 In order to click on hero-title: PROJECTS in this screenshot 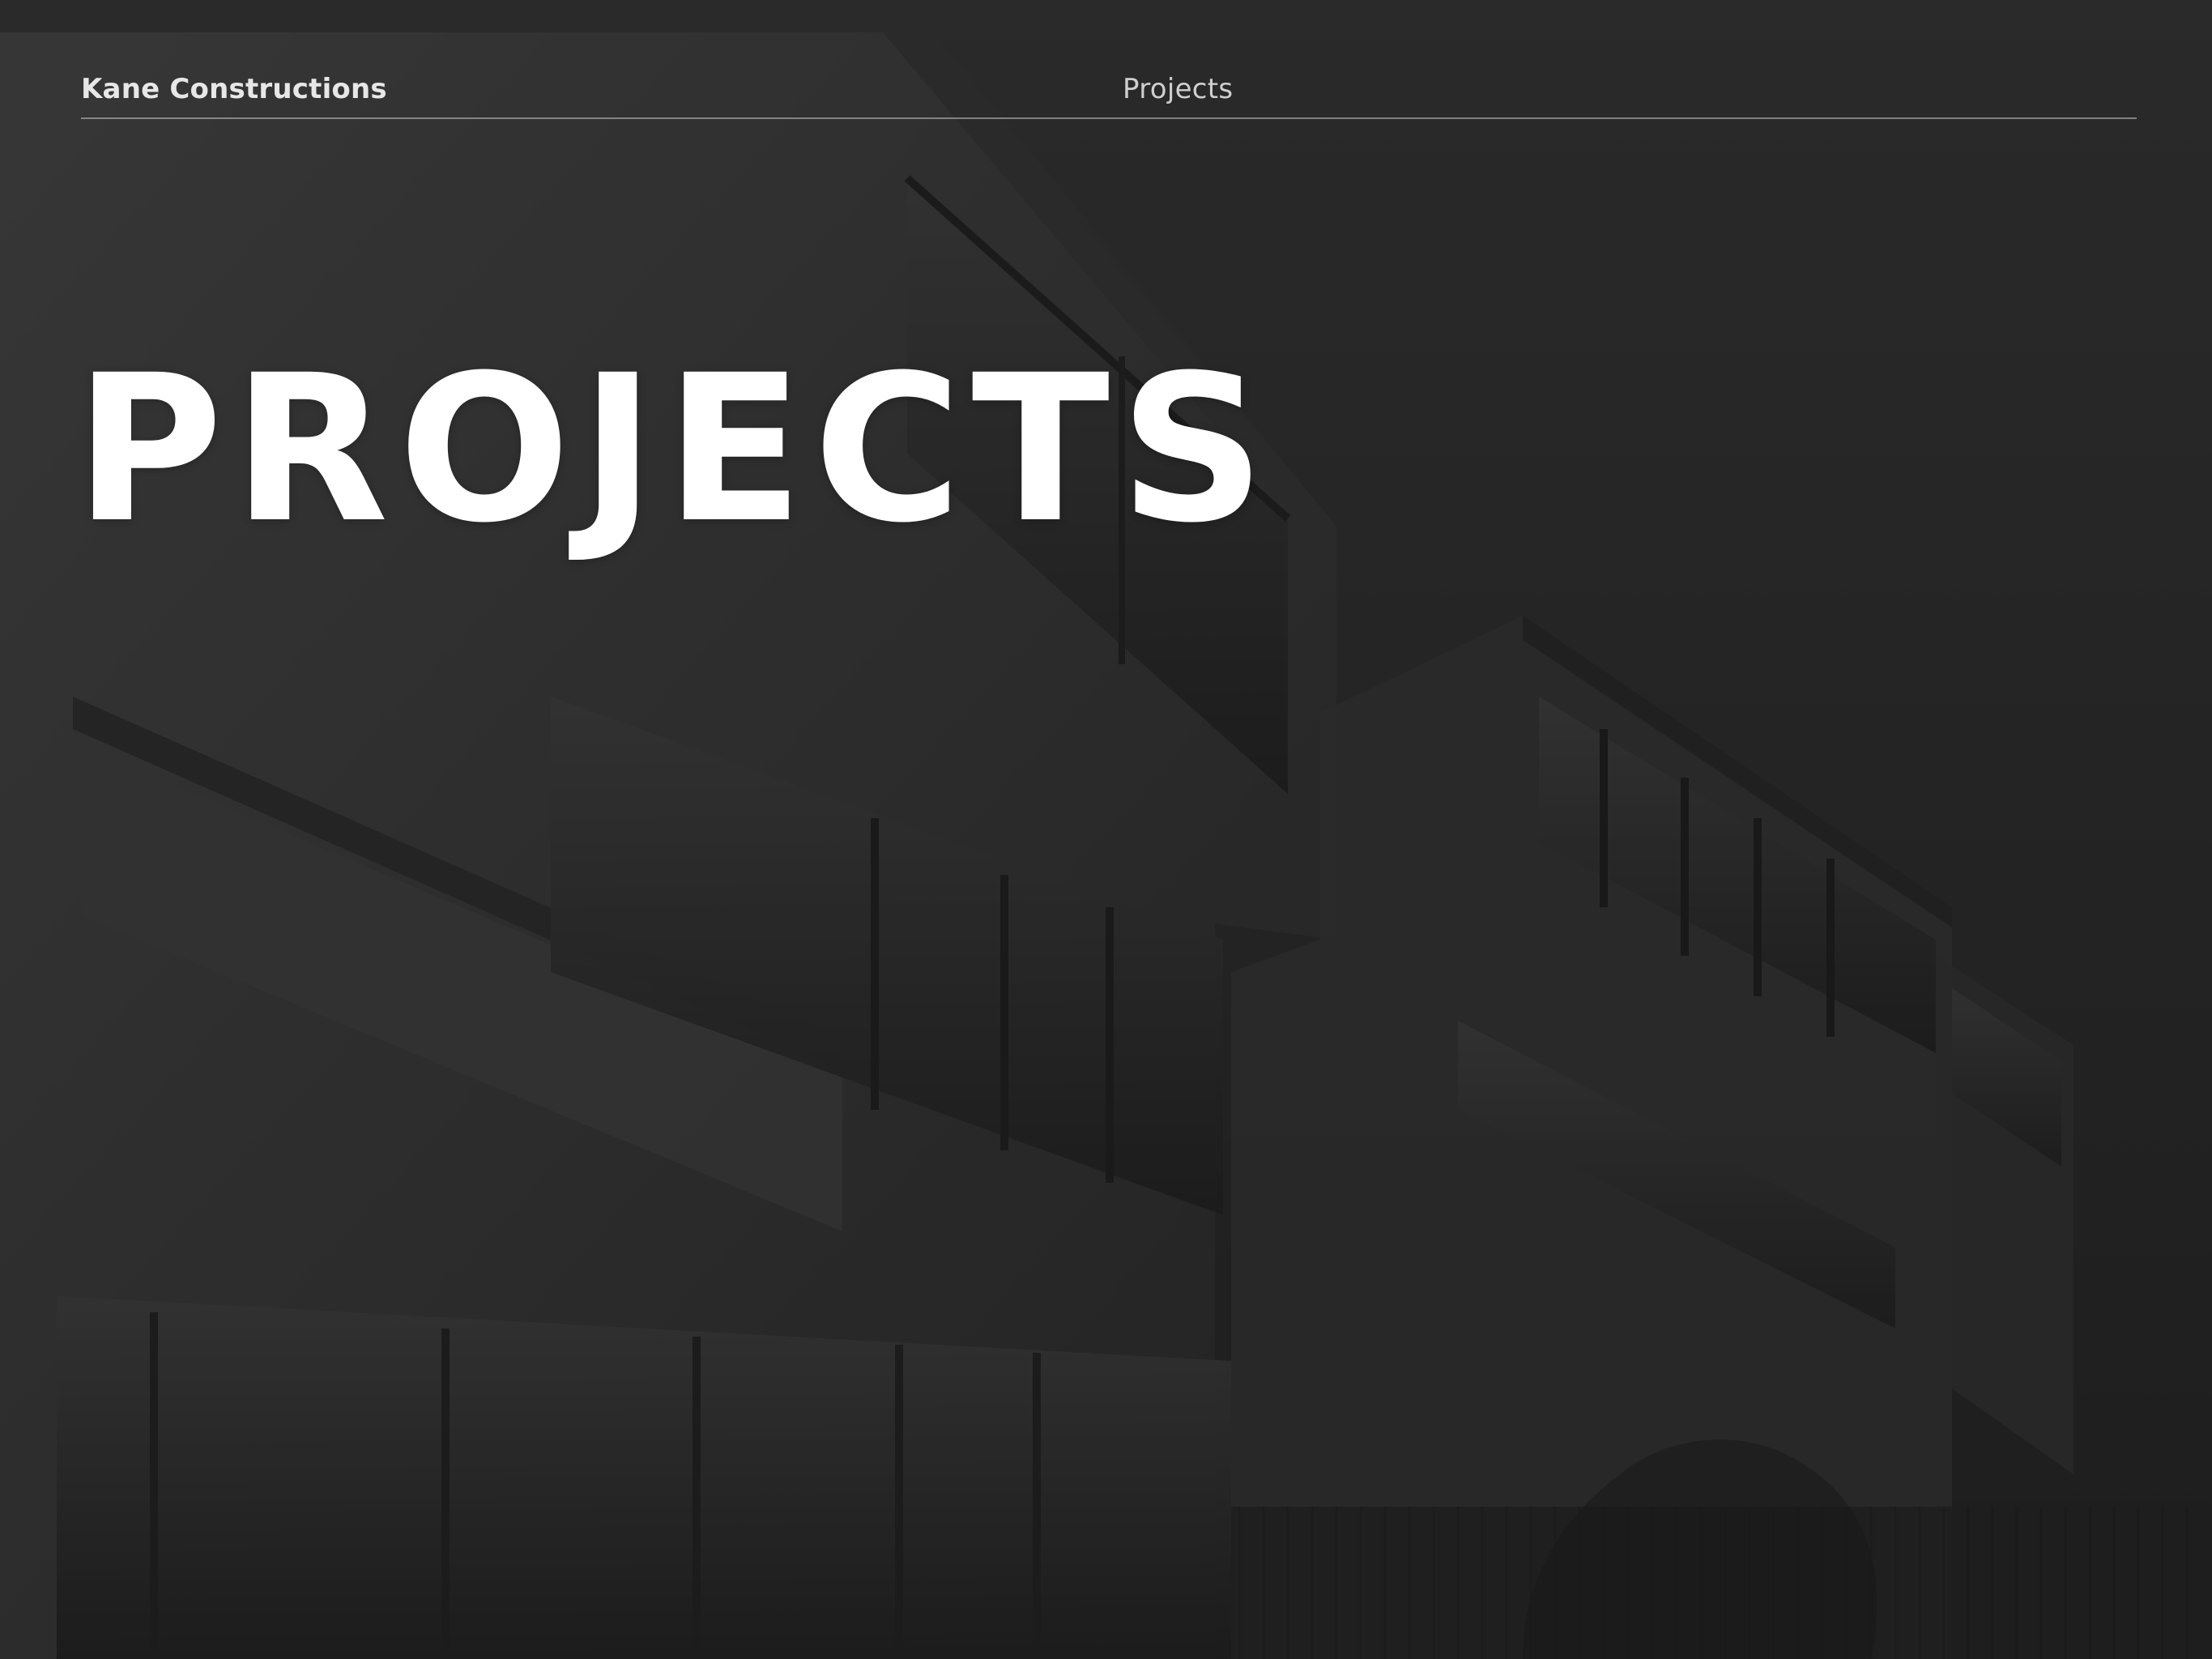, I will do `click(675, 449)`.